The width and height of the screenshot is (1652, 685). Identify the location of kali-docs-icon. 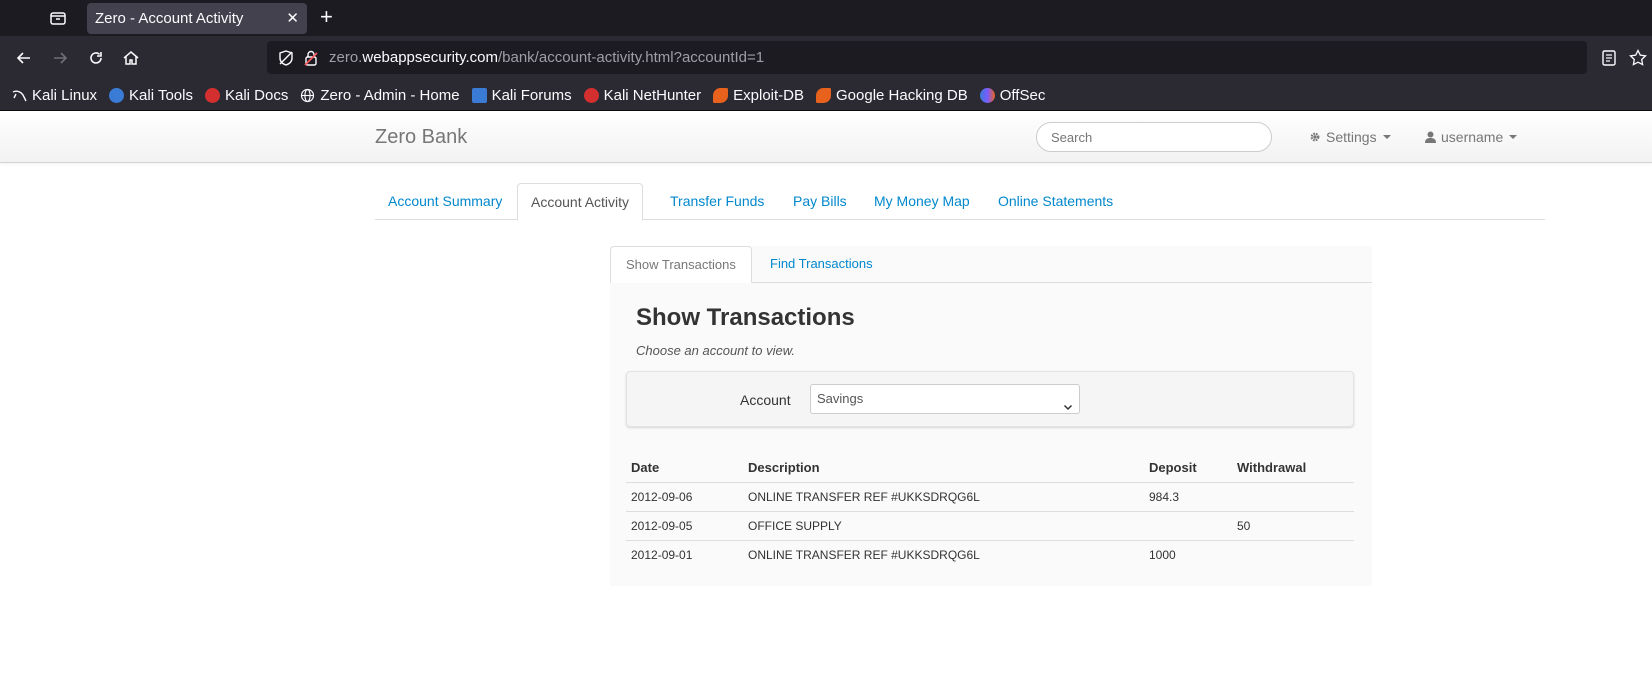
(212, 95).